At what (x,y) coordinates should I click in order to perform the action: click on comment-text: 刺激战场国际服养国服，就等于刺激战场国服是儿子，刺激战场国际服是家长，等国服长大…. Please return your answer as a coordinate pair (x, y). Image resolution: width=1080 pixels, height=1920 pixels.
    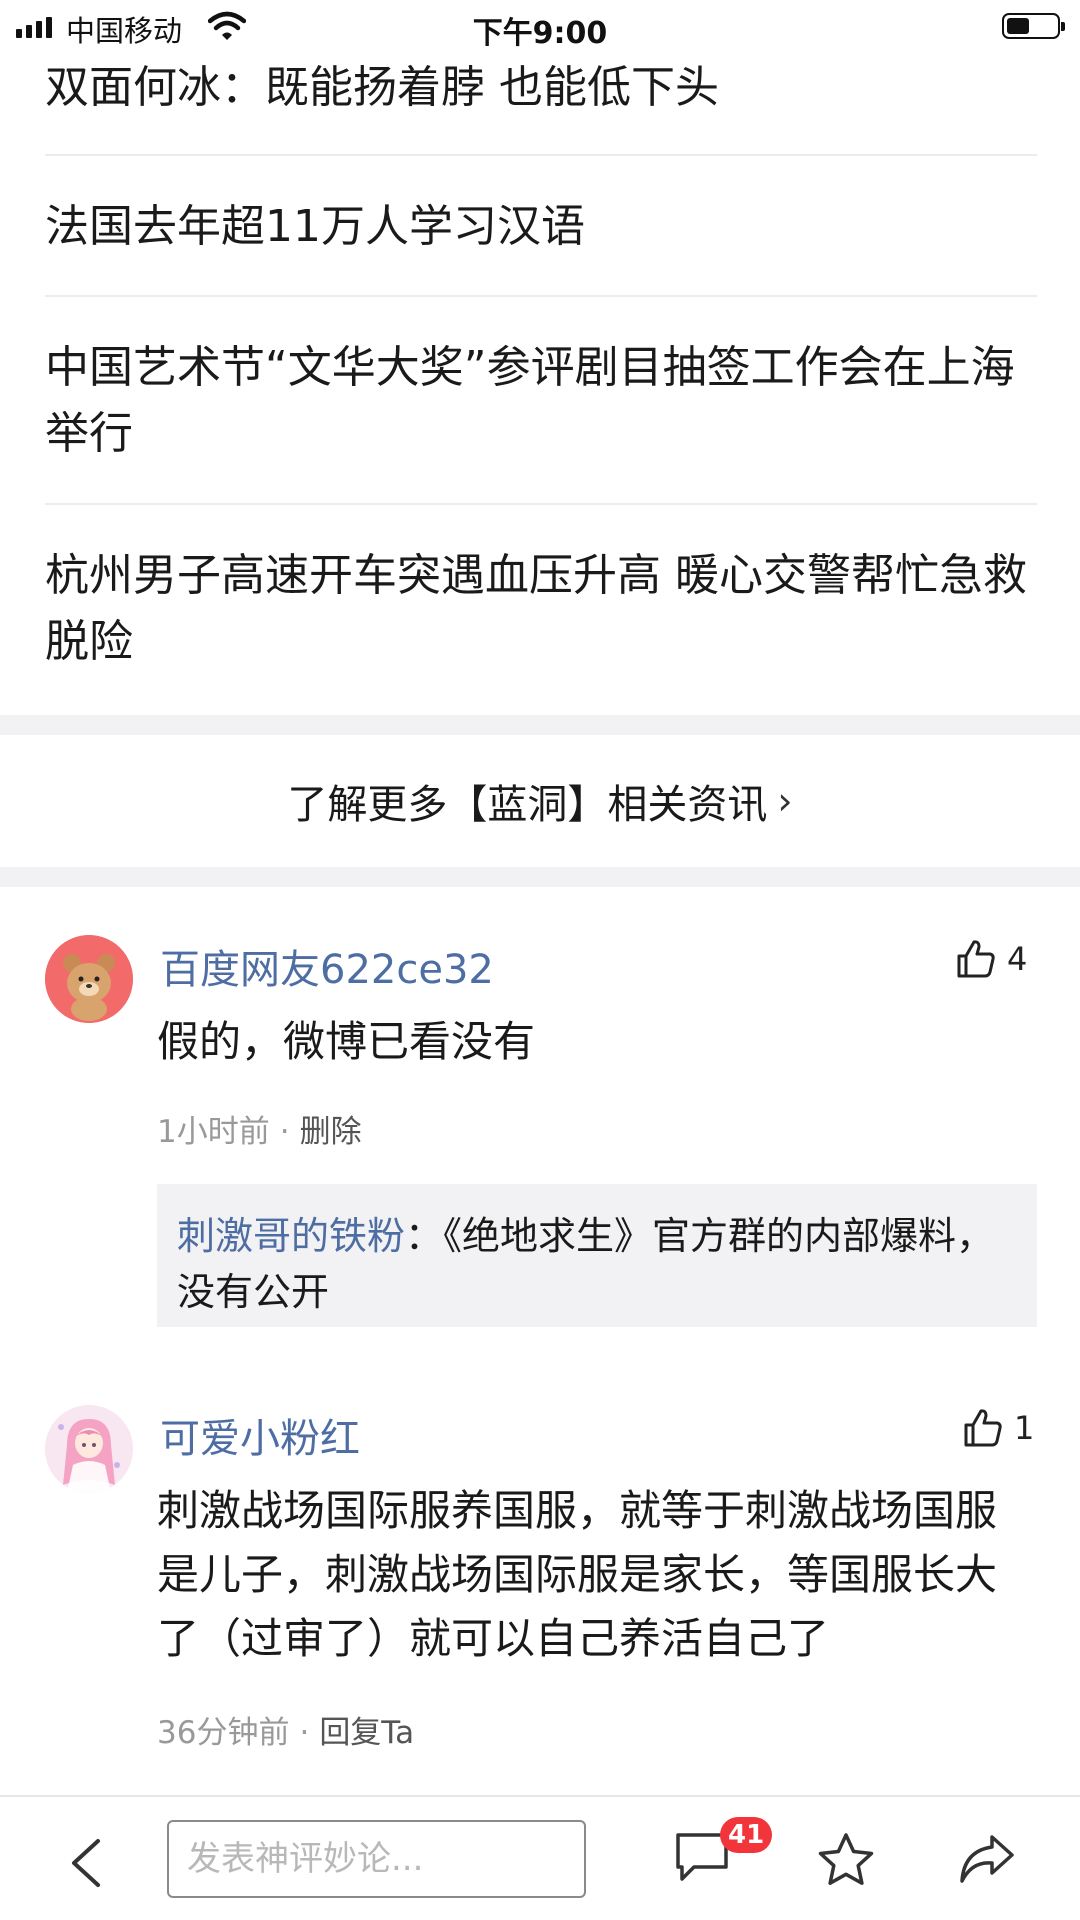
    Looking at the image, I should click on (577, 1574).